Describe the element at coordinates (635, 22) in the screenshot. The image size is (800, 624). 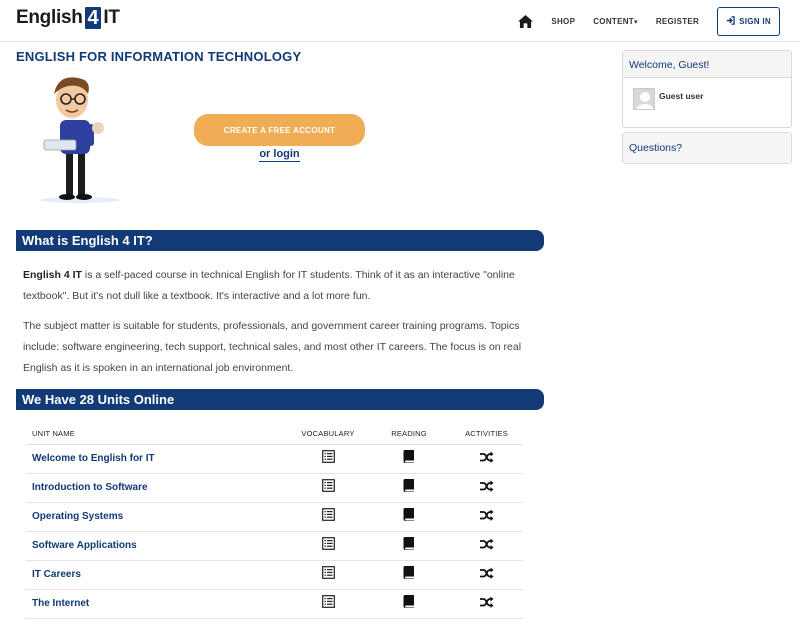
I see `caret-down-icon: ▾` at that location.